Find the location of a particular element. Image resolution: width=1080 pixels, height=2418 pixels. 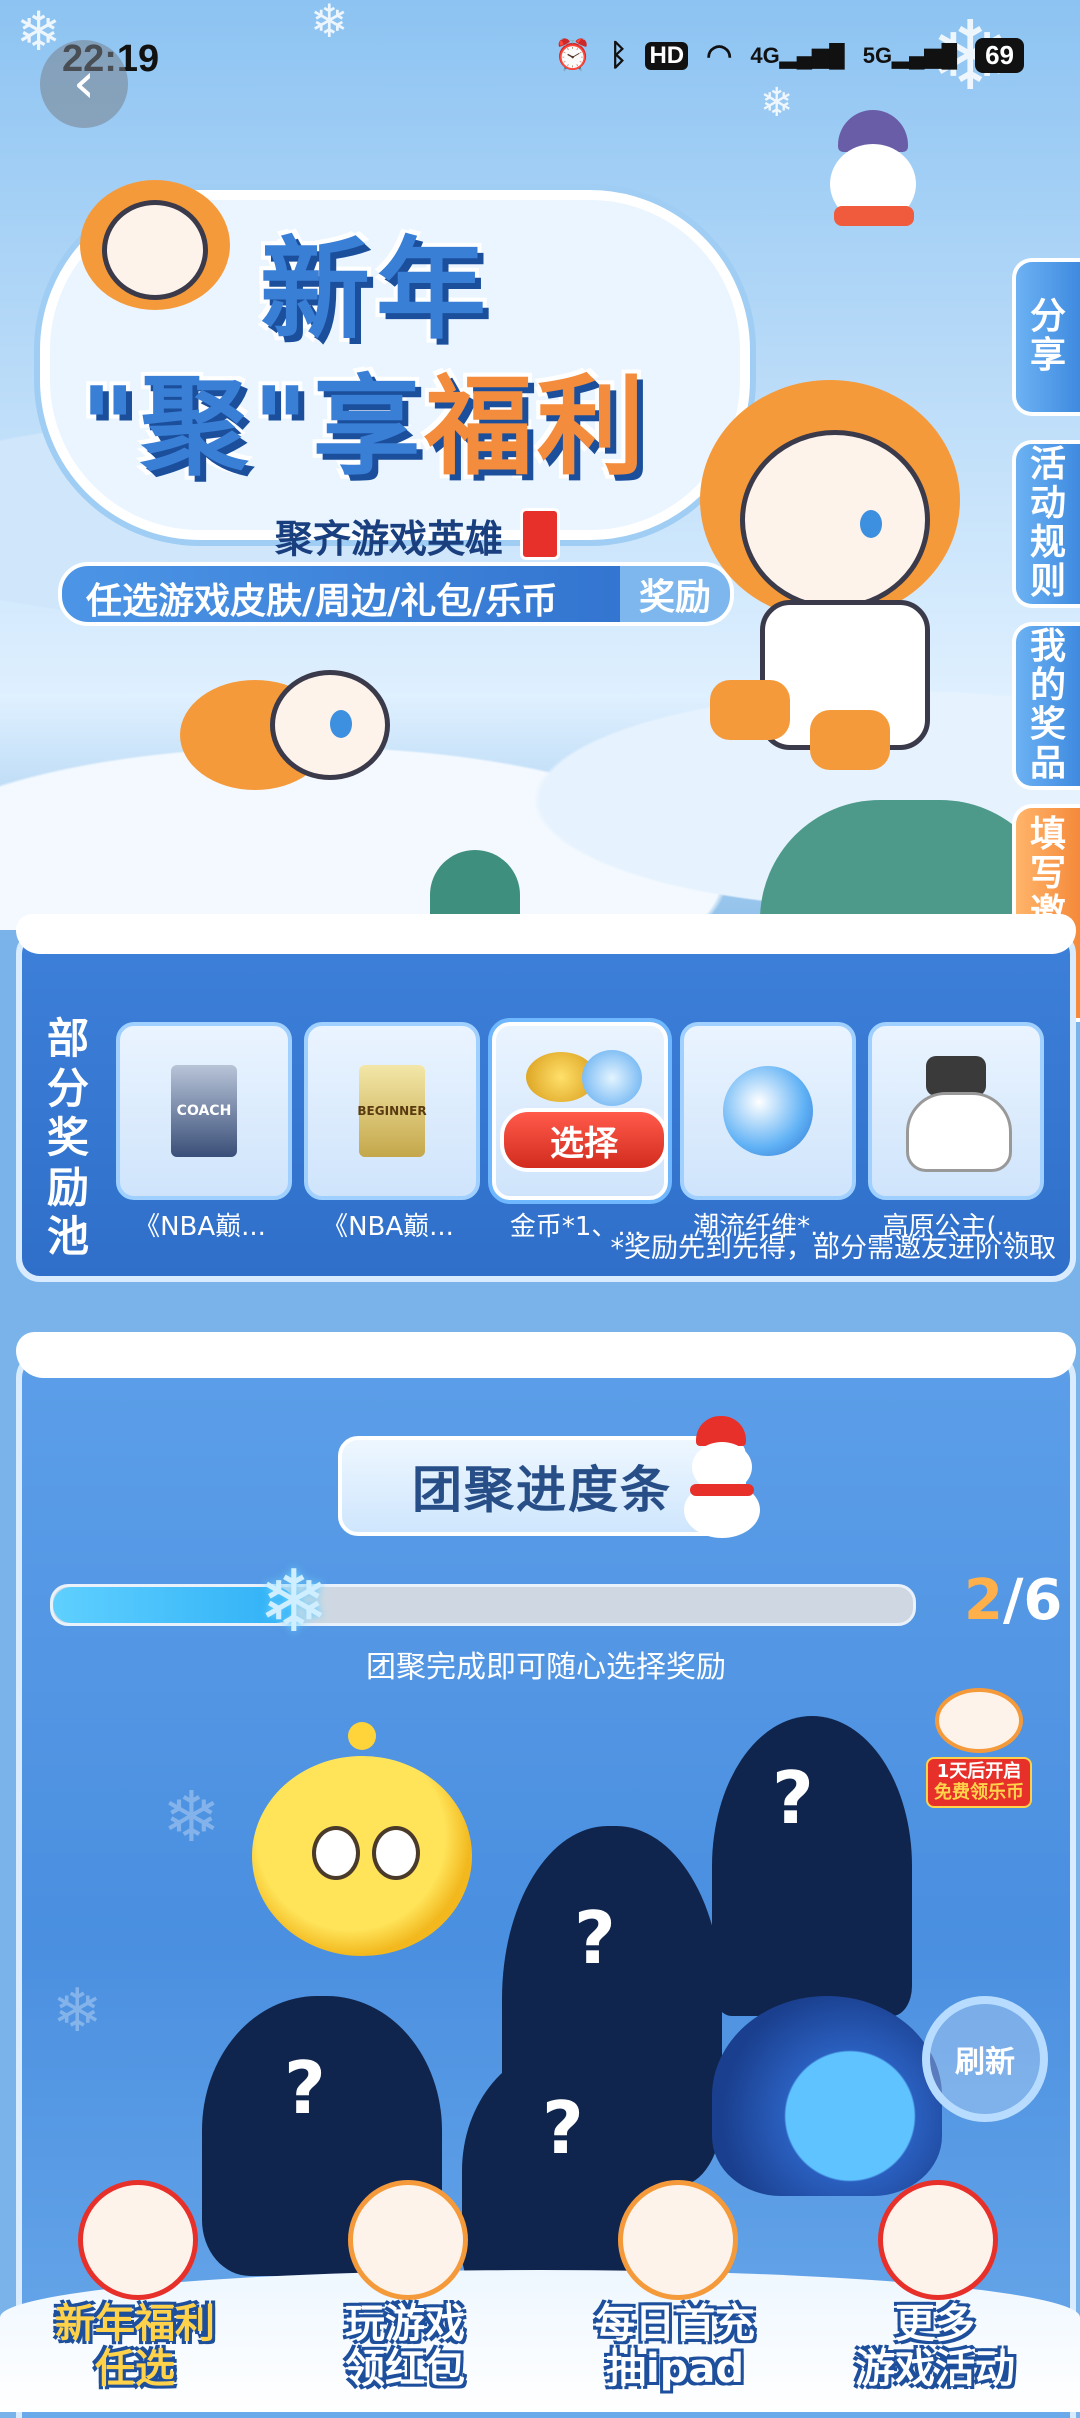

pool-label-char: 分 is located at coordinates (67, 1088).